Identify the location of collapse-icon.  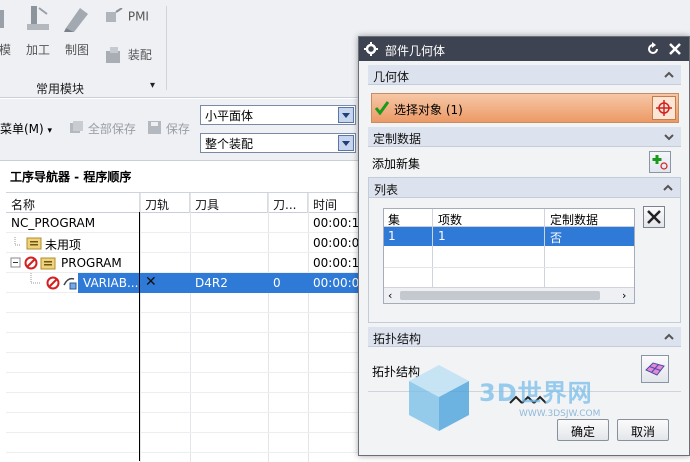
(16, 263).